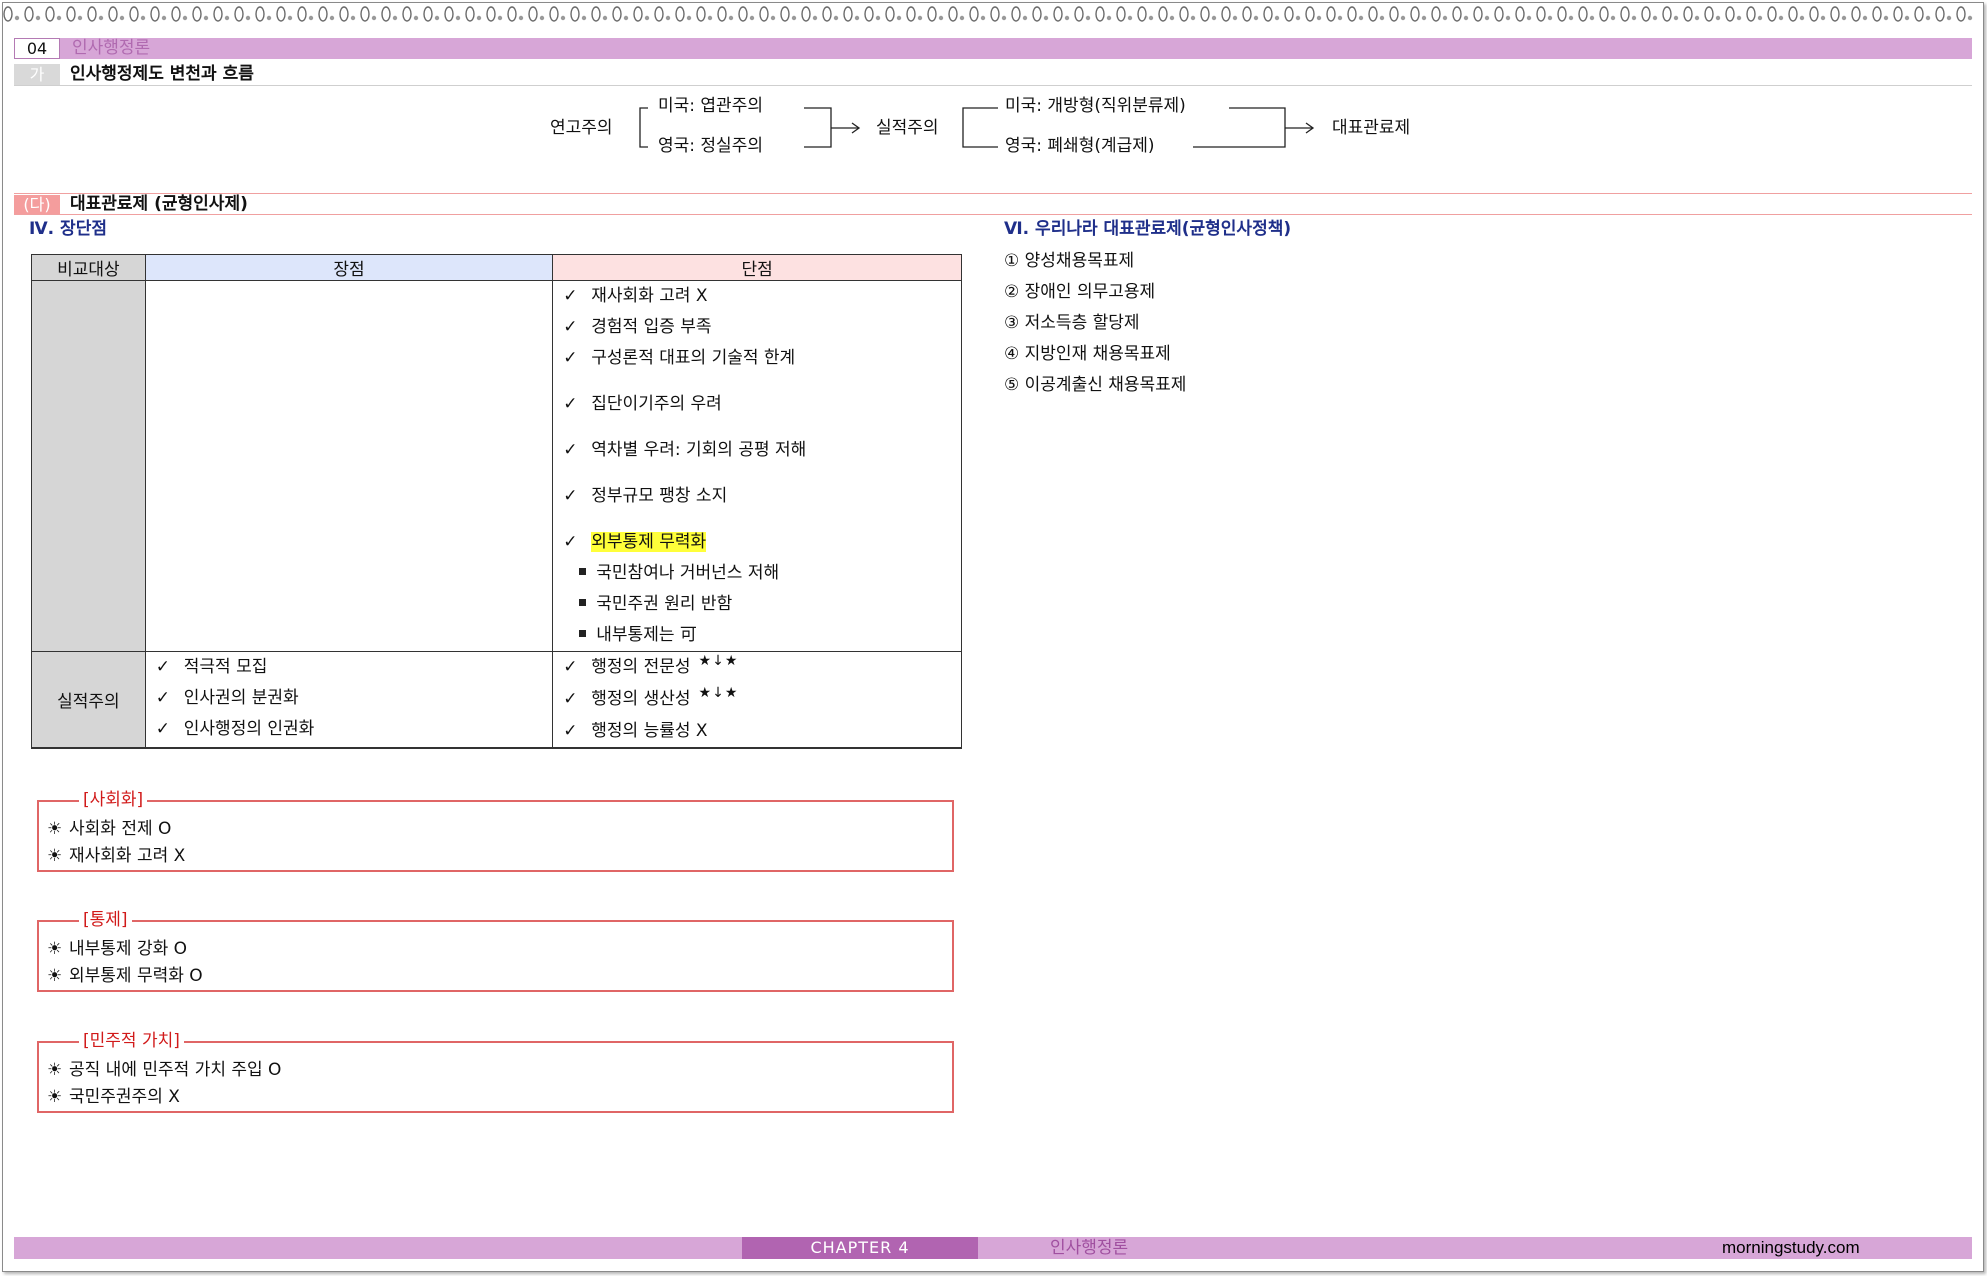 The height and width of the screenshot is (1276, 1987). What do you see at coordinates (656, 404) in the screenshot?
I see `cons-item-text: 집단이기주의 우려` at bounding box center [656, 404].